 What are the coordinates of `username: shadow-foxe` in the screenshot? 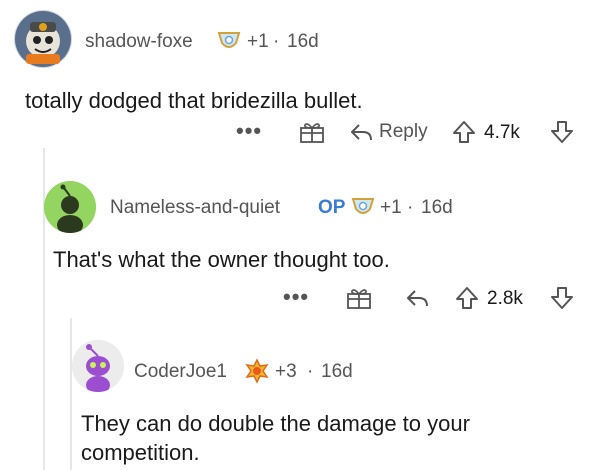 It's located at (139, 42).